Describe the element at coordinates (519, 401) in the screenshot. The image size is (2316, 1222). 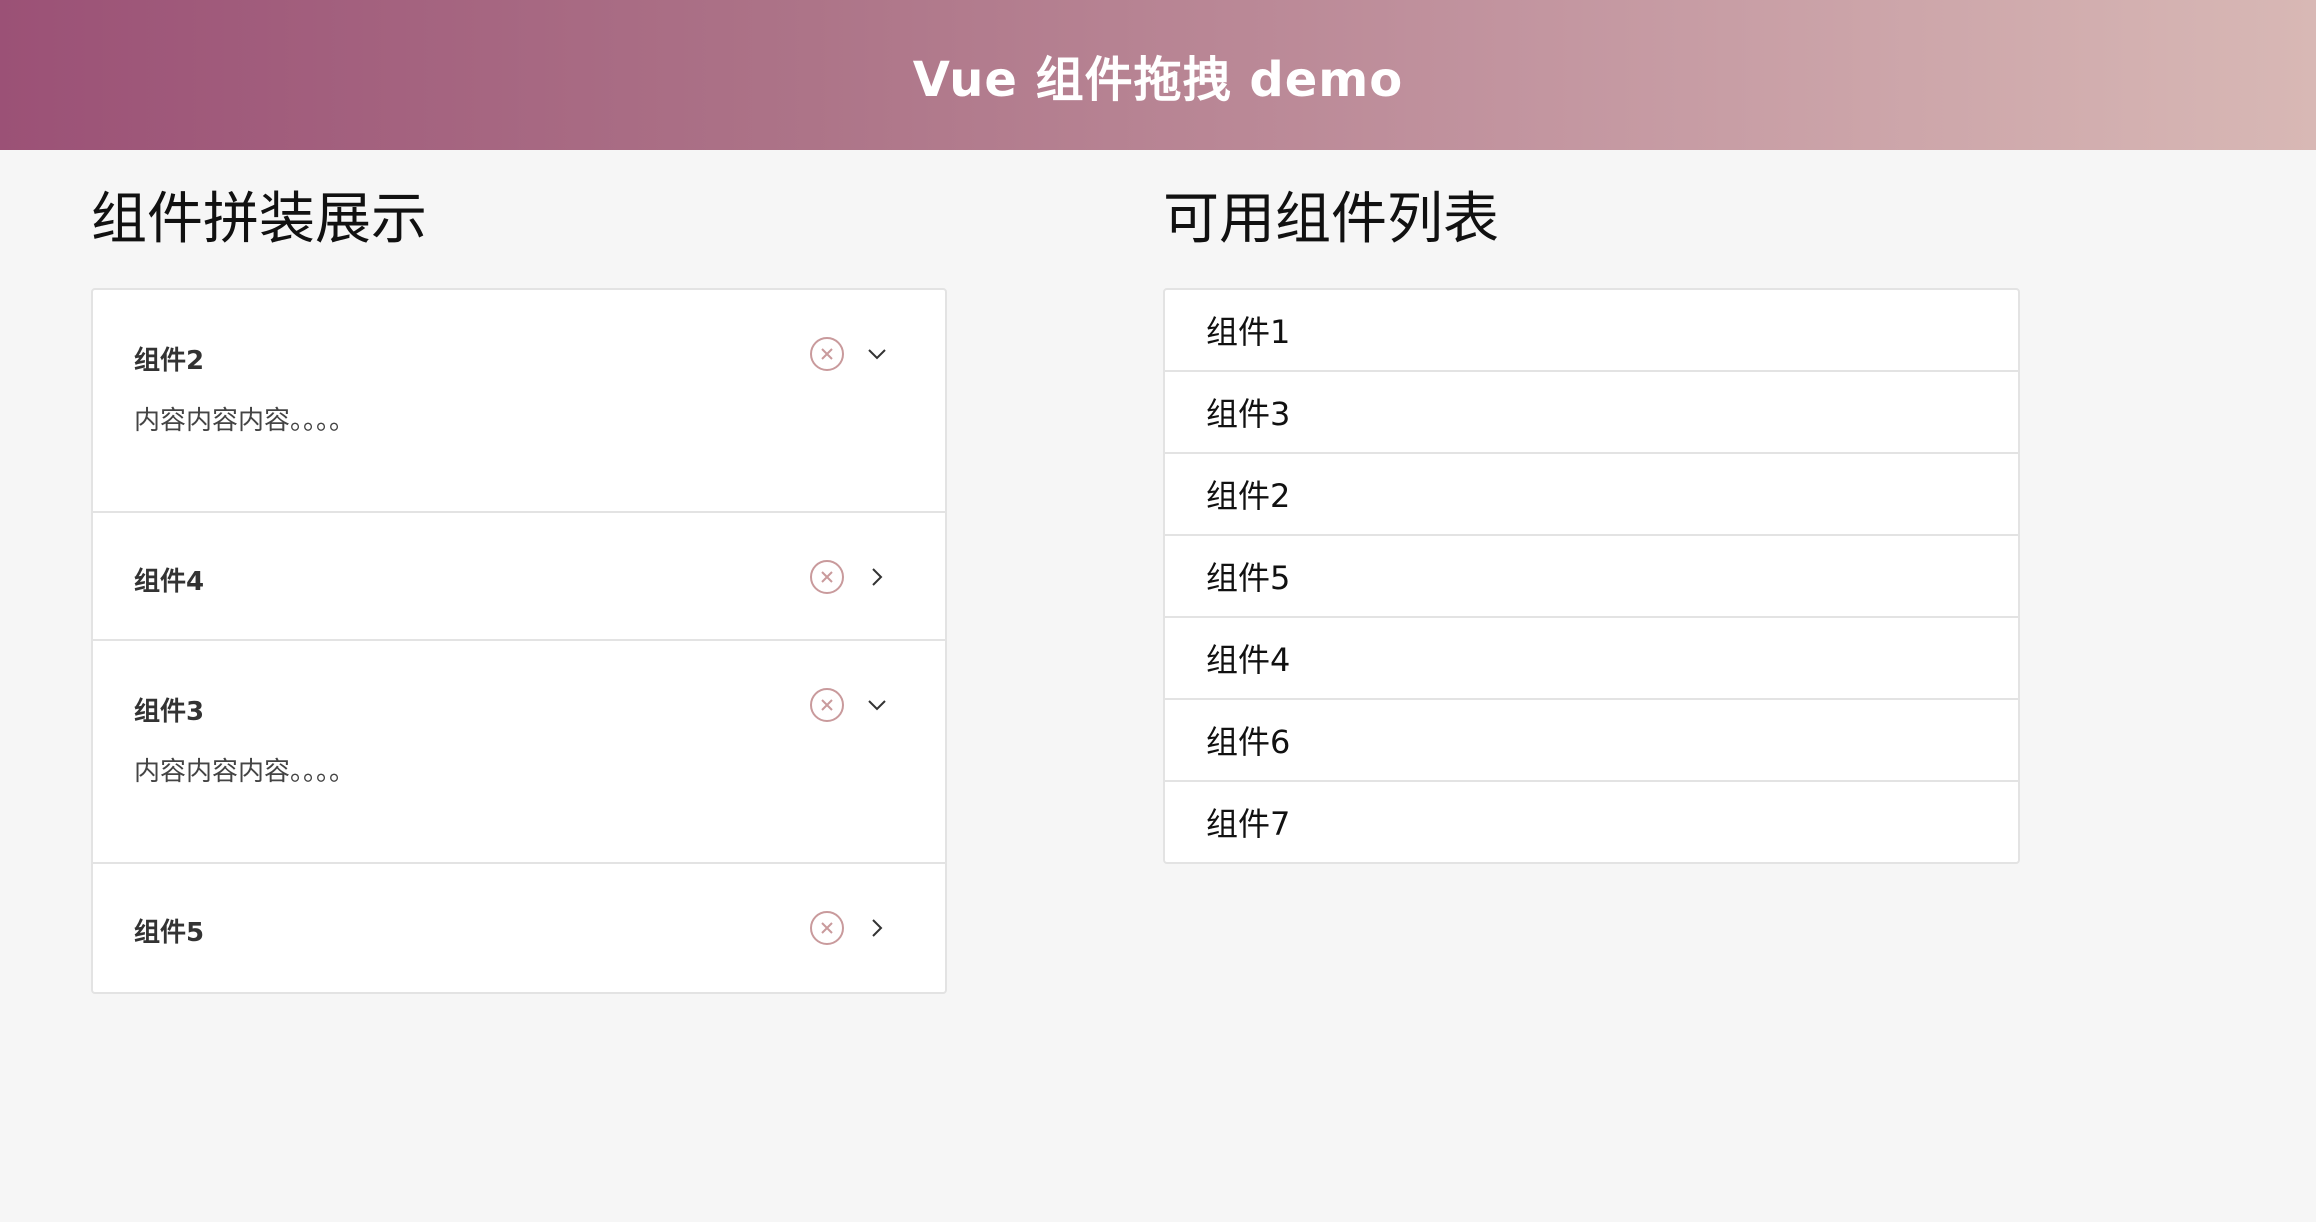
I see `assembly-card: 组件2 内容内容内容。。。。` at that location.